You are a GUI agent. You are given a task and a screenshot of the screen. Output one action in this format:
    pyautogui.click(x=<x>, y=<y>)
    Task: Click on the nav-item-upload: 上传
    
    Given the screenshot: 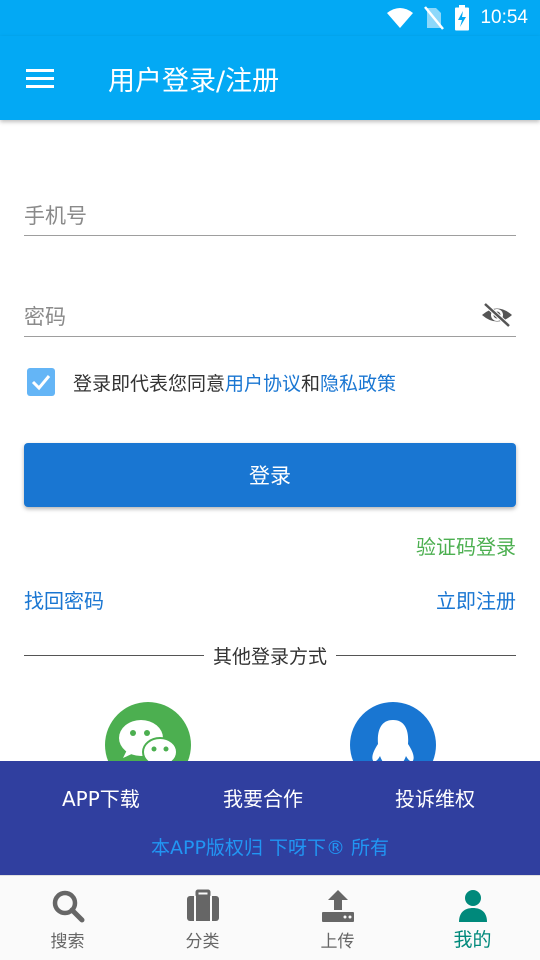 What is the action you would take?
    pyautogui.click(x=337, y=918)
    